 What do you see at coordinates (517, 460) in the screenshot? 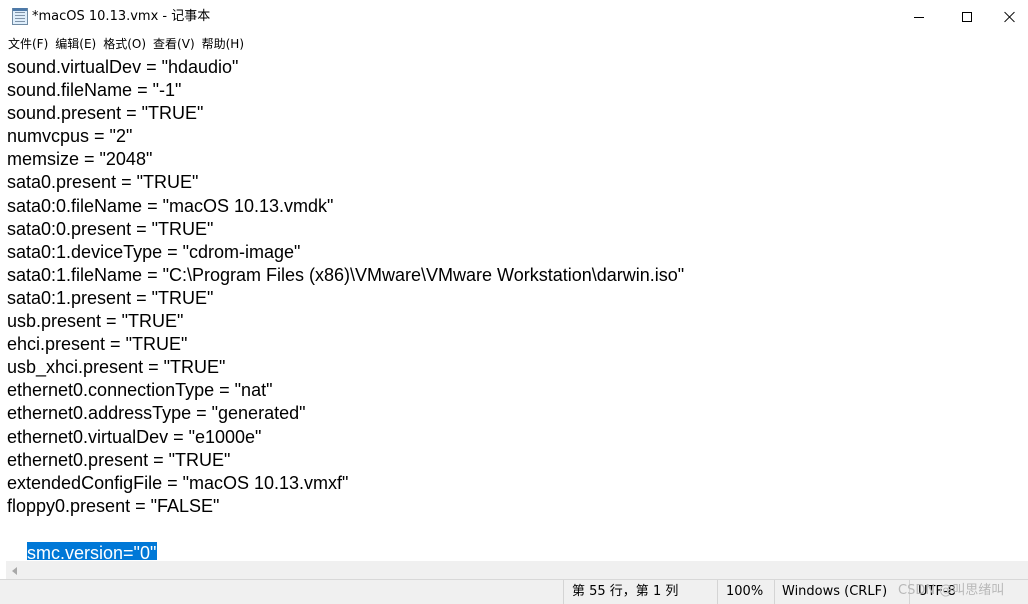
I see `text-line: ethernet0.present = "TRUE"` at bounding box center [517, 460].